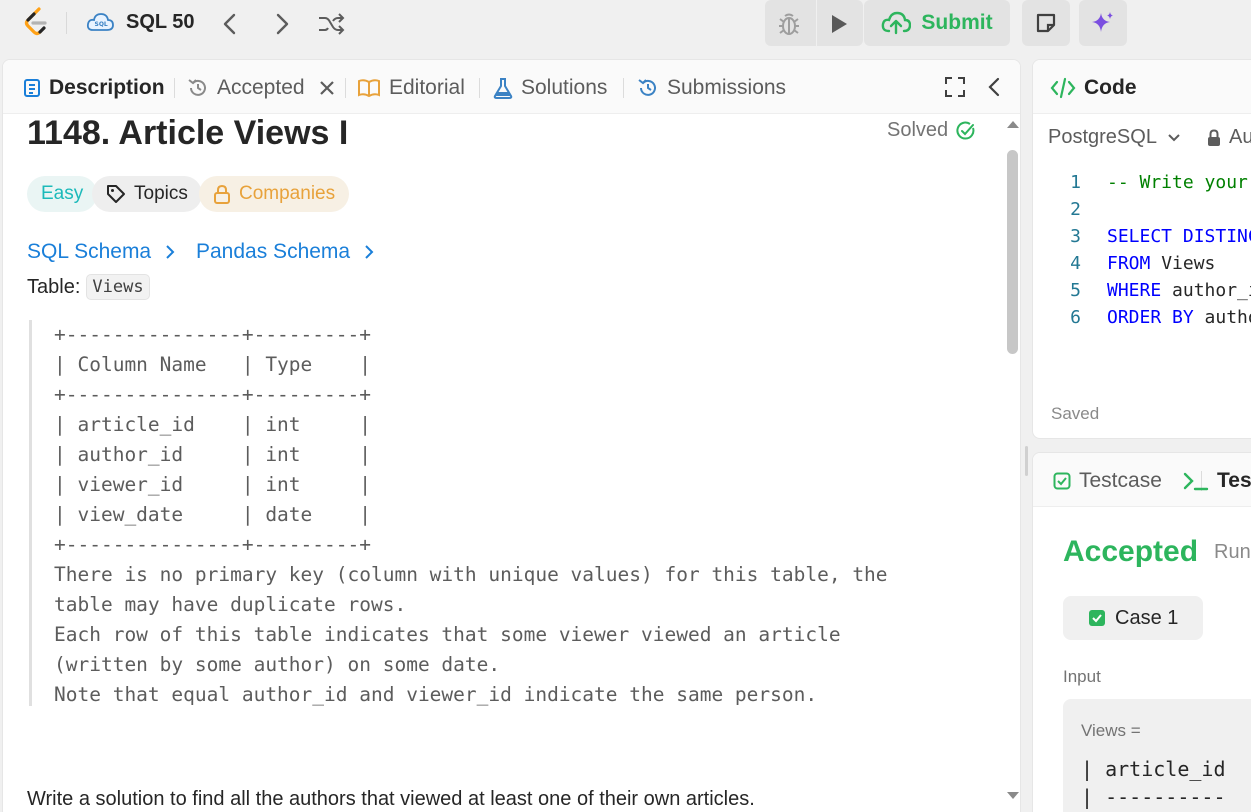  Describe the element at coordinates (212, 454) in the screenshot. I see `schema-line: | author_id | int |` at that location.